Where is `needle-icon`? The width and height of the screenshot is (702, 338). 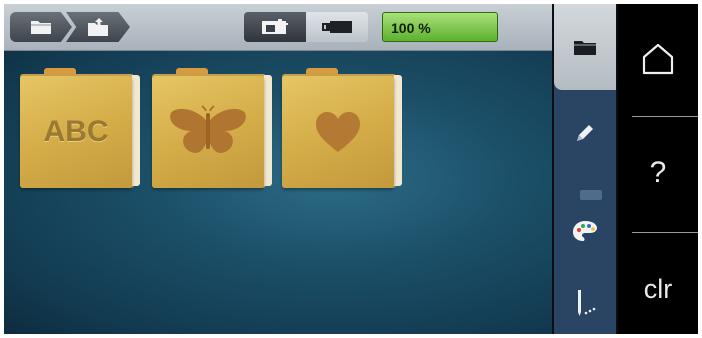 needle-icon is located at coordinates (587, 303).